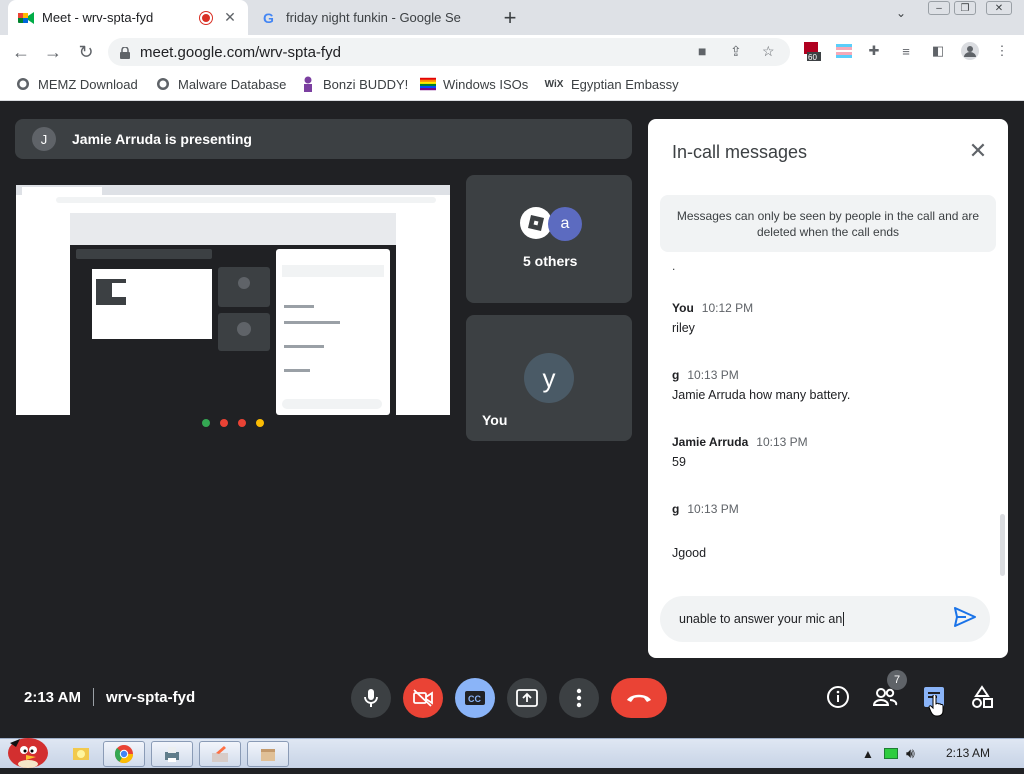 The width and height of the screenshot is (1024, 774). I want to click on bookmark-malware-database: Malware Database, so click(220, 84).